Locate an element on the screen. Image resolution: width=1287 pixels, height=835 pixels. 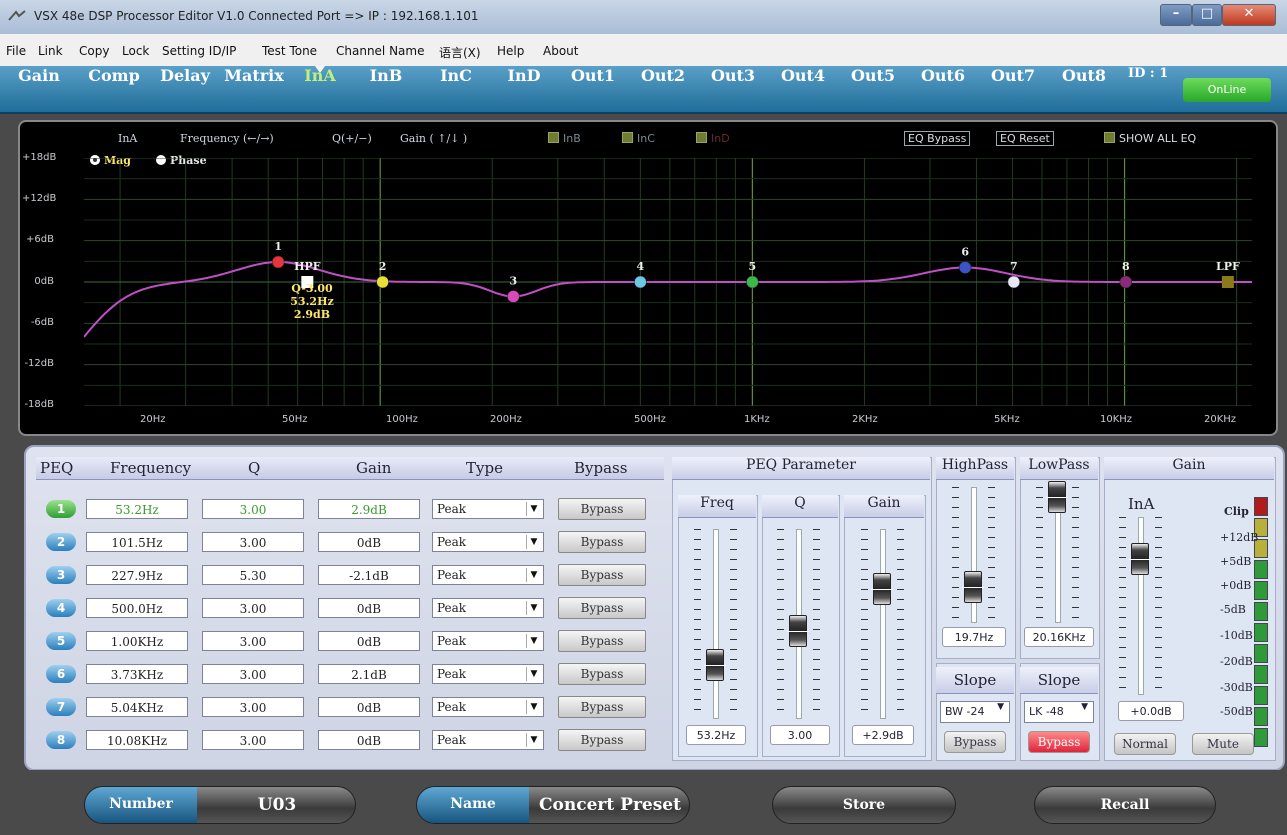
frequency-input: 5.04KHz is located at coordinates (137, 707).